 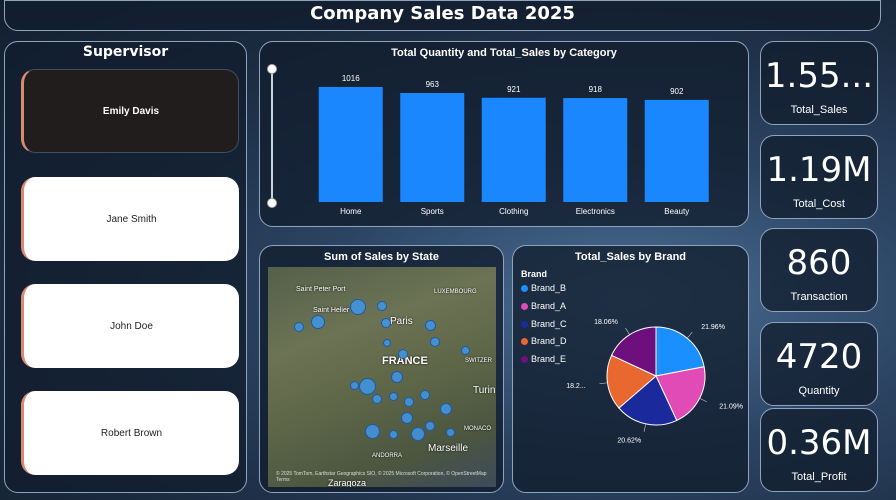 I want to click on supervisor-button-robert-brown: Robert Brown, so click(x=130, y=433).